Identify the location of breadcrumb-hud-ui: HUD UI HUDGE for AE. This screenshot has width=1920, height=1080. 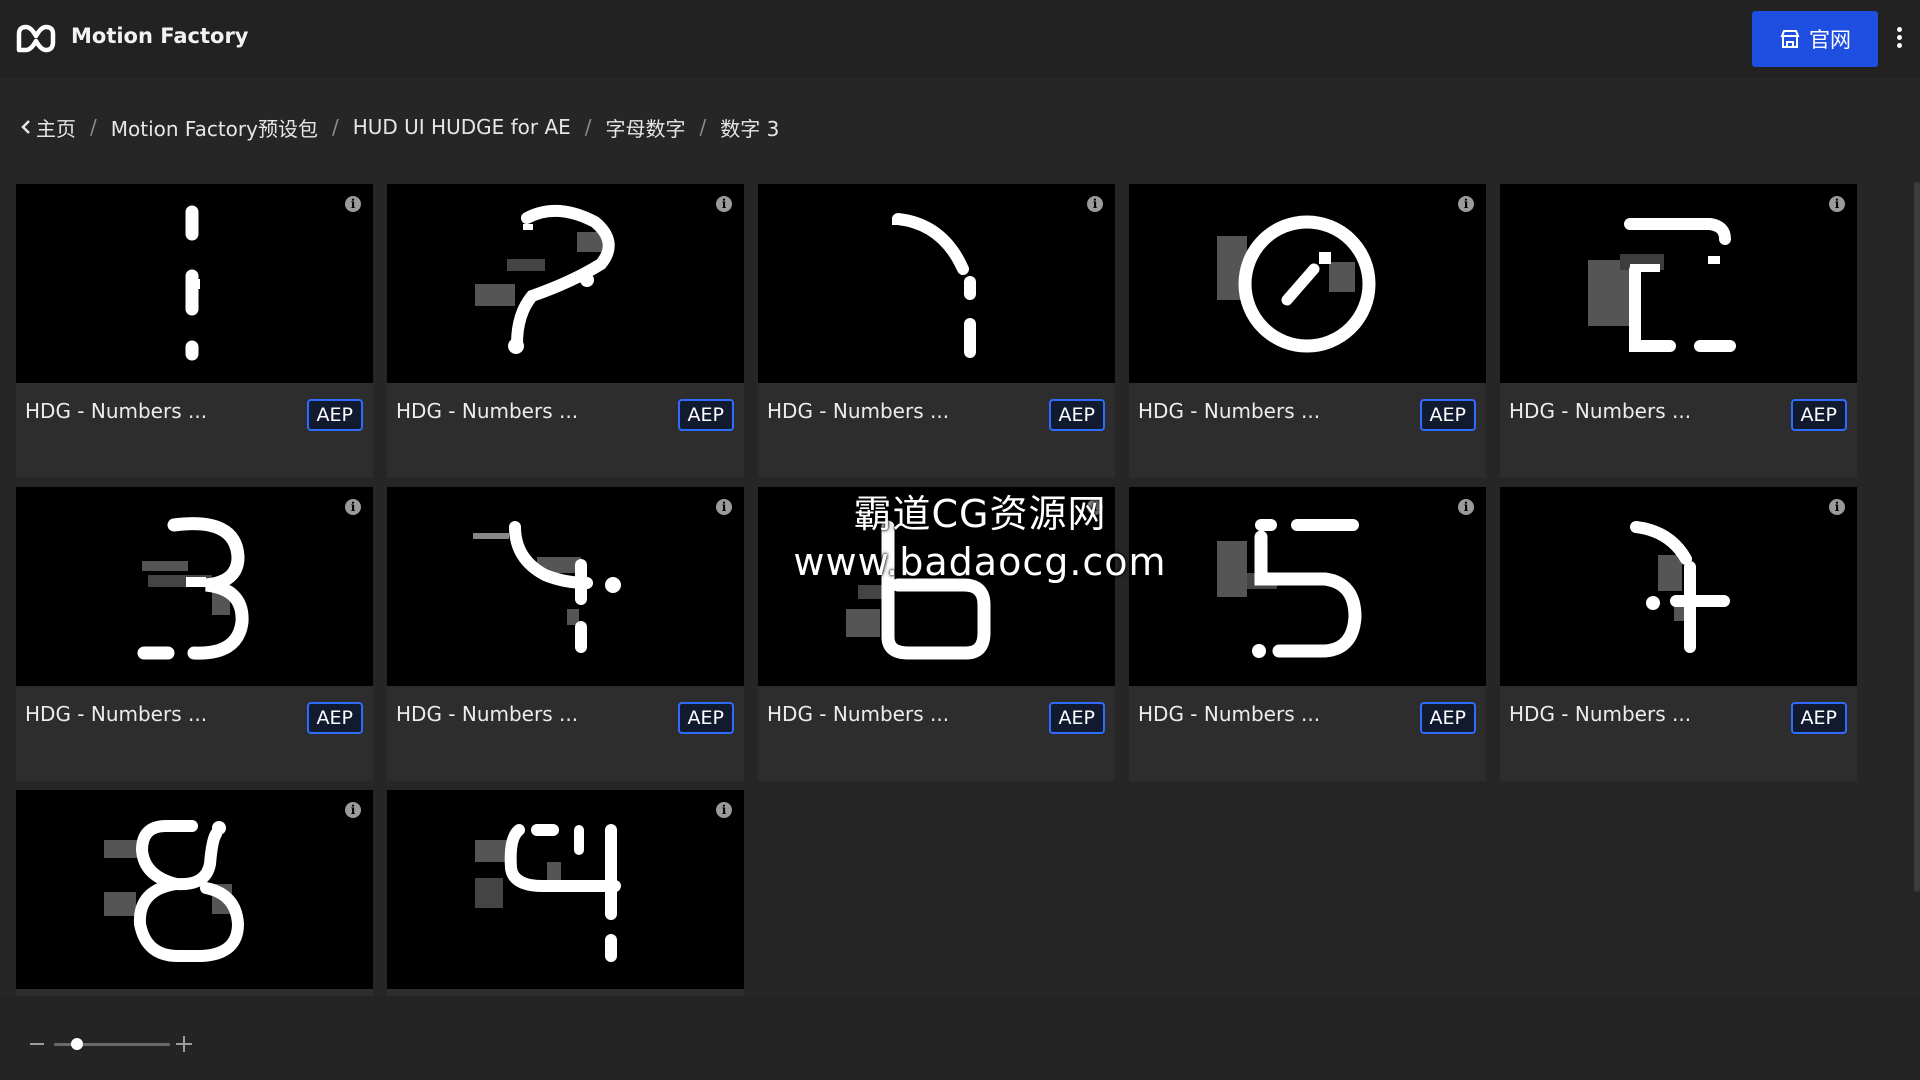
(462, 127).